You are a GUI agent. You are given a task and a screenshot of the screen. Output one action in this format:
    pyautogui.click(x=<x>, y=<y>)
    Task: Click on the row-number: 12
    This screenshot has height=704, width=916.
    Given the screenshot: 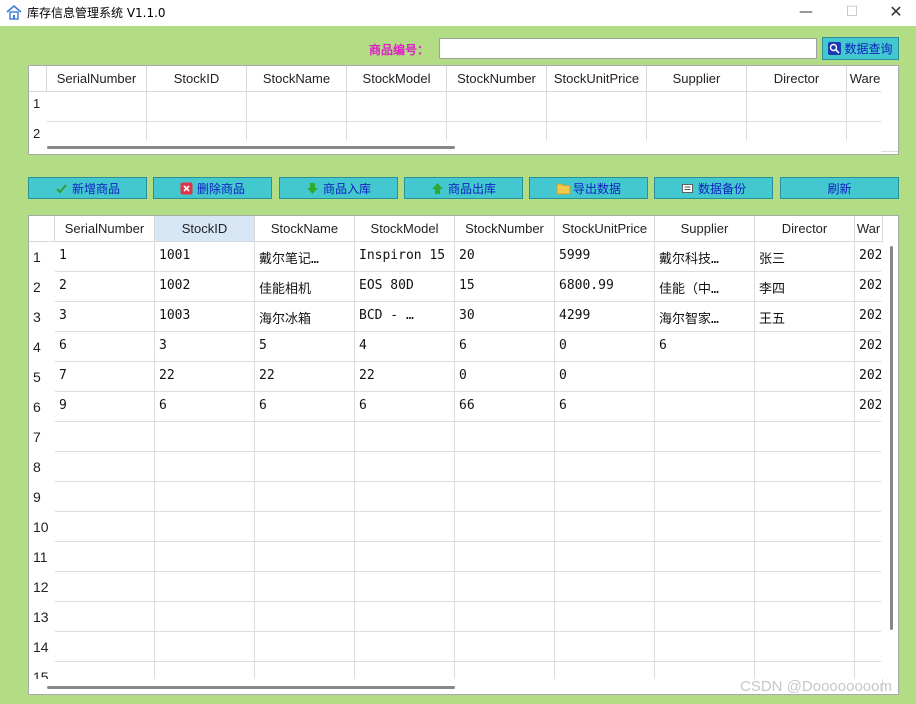 What is the action you would take?
    pyautogui.click(x=41, y=587)
    